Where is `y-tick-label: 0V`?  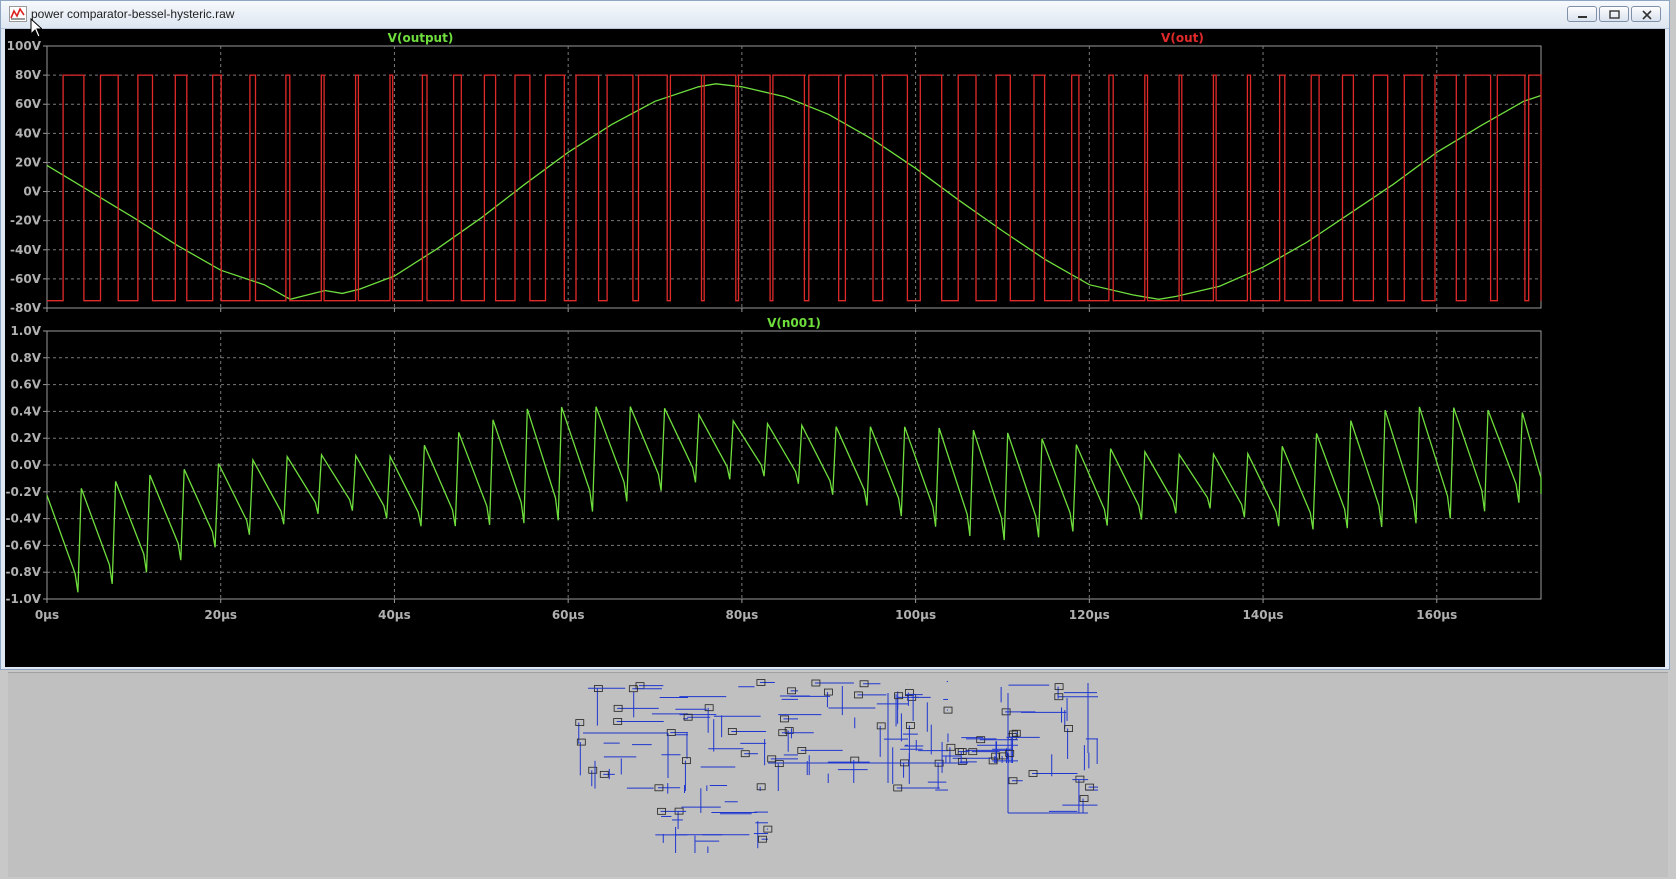
y-tick-label: 0V is located at coordinates (32, 192).